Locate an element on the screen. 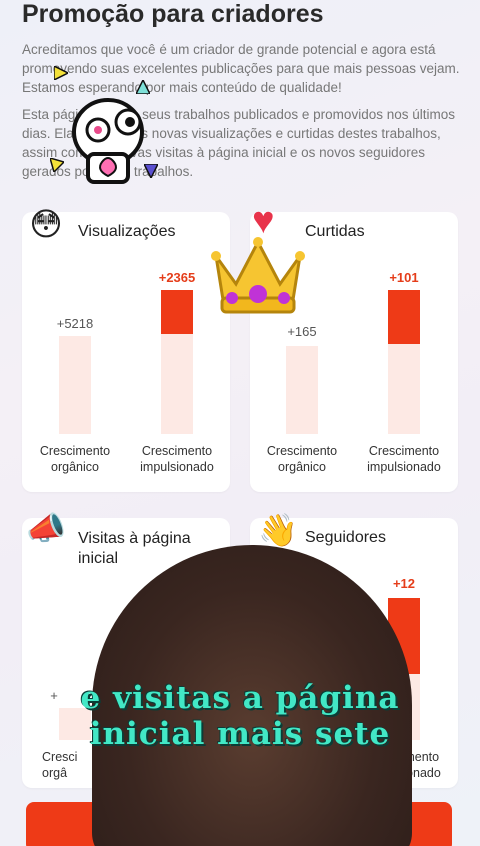 Image resolution: width=480 pixels, height=846 pixels. likes-boosted-bar-base is located at coordinates (404, 389).